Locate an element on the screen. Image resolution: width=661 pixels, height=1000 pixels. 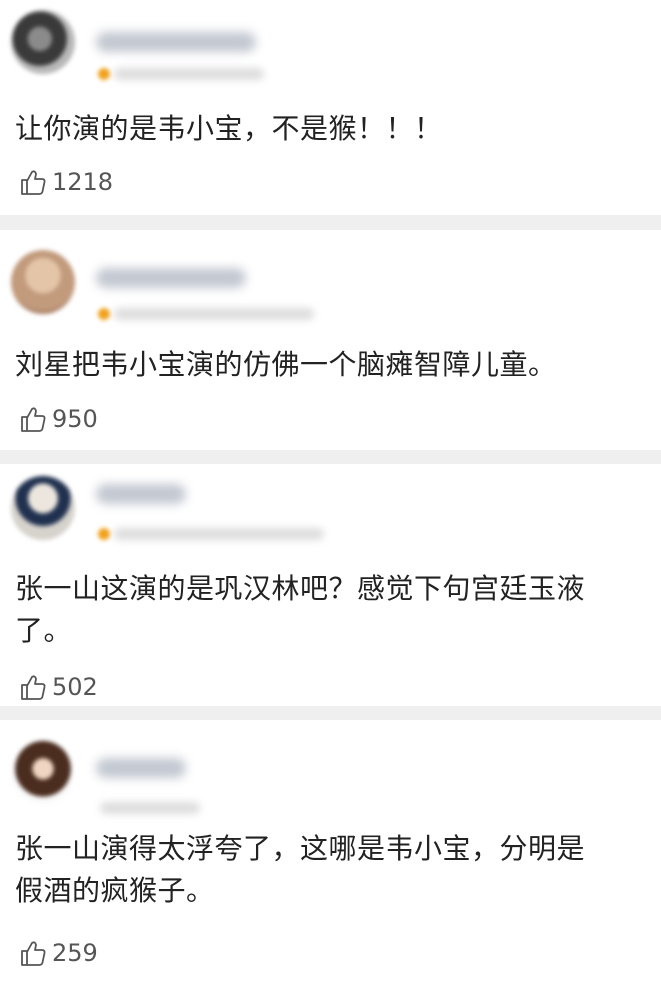
like-button: 502 is located at coordinates (58, 687).